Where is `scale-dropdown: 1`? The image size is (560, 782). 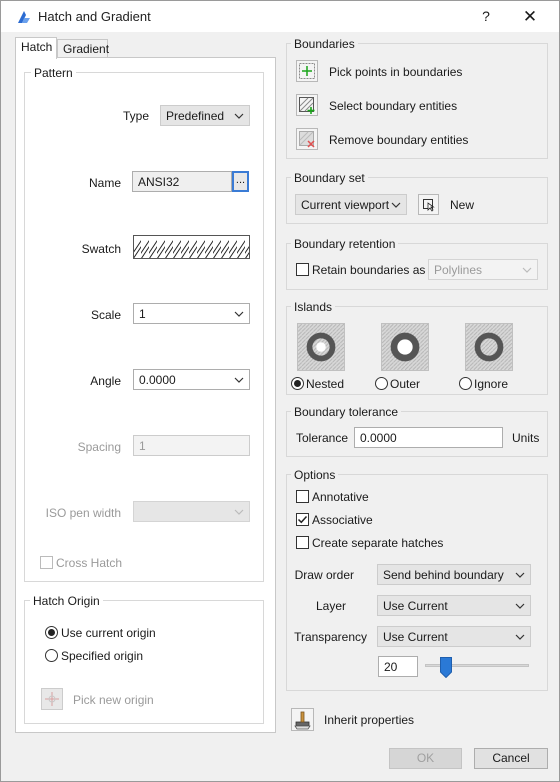 scale-dropdown: 1 is located at coordinates (191, 313).